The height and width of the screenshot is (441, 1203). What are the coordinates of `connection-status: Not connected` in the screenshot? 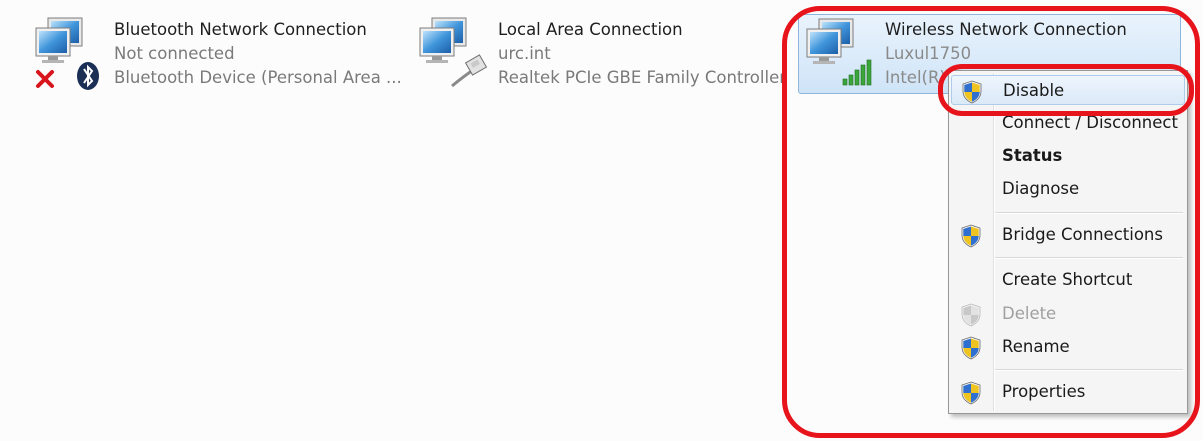 It's located at (174, 53).